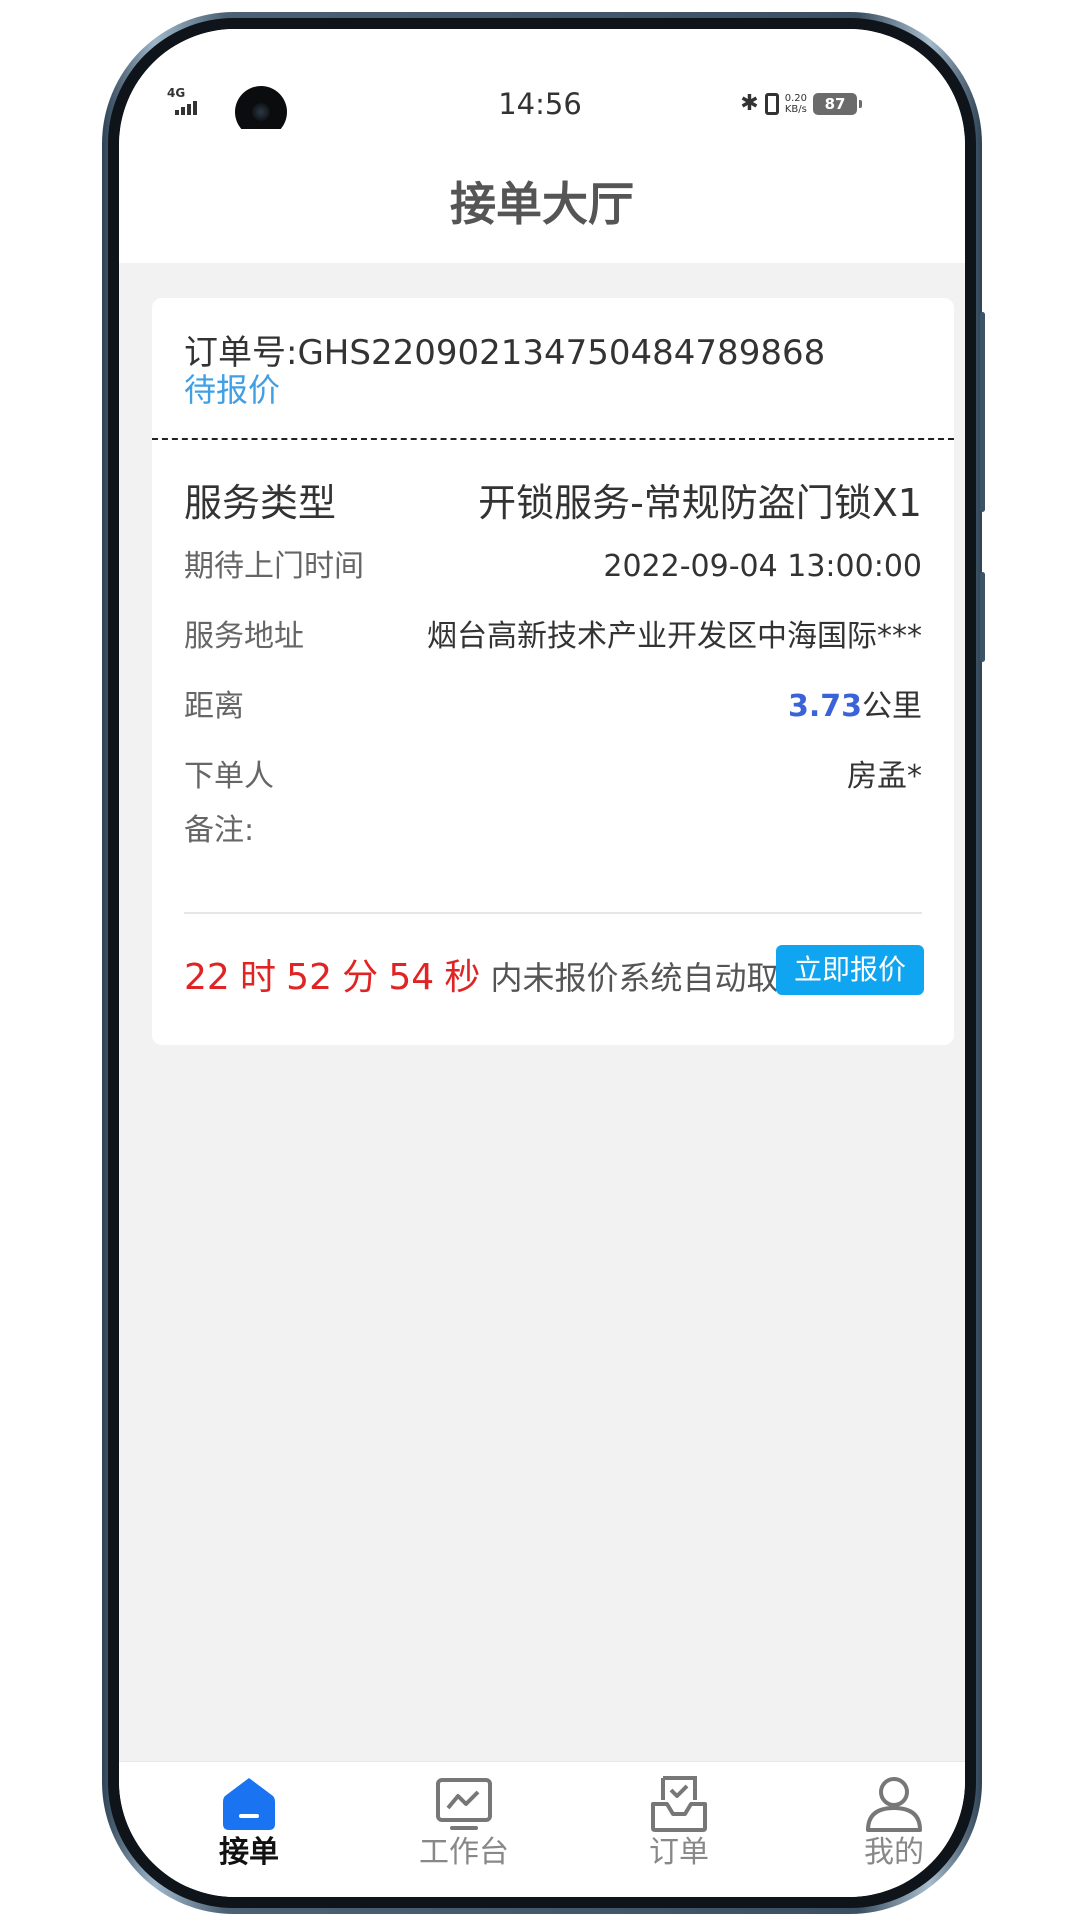 This screenshot has width=1080, height=1920. What do you see at coordinates (464, 1804) in the screenshot?
I see `monitor-chart-icon` at bounding box center [464, 1804].